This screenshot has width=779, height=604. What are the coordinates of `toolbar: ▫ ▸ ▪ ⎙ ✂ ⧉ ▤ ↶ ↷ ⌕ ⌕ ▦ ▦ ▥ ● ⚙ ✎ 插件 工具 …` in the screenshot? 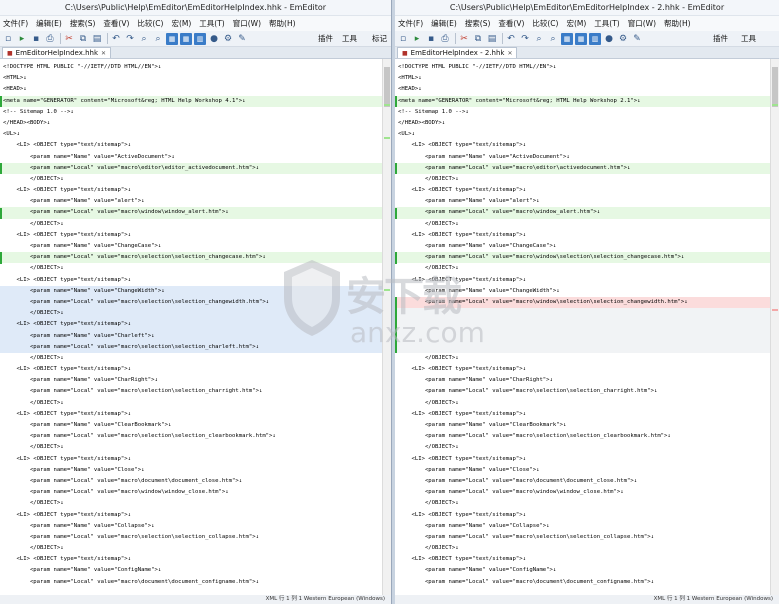 It's located at (195, 39).